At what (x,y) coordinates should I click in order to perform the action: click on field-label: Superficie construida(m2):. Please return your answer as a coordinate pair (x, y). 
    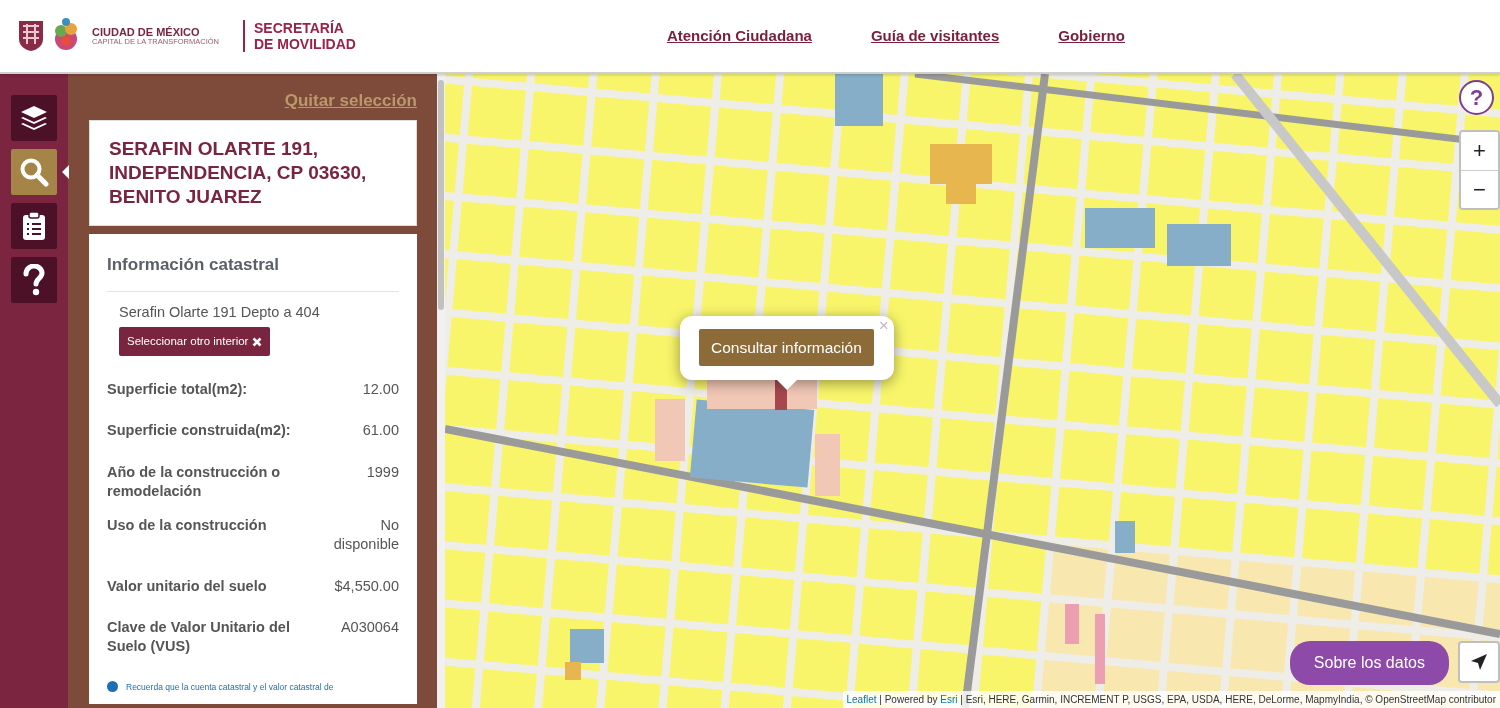
    Looking at the image, I should click on (199, 431).